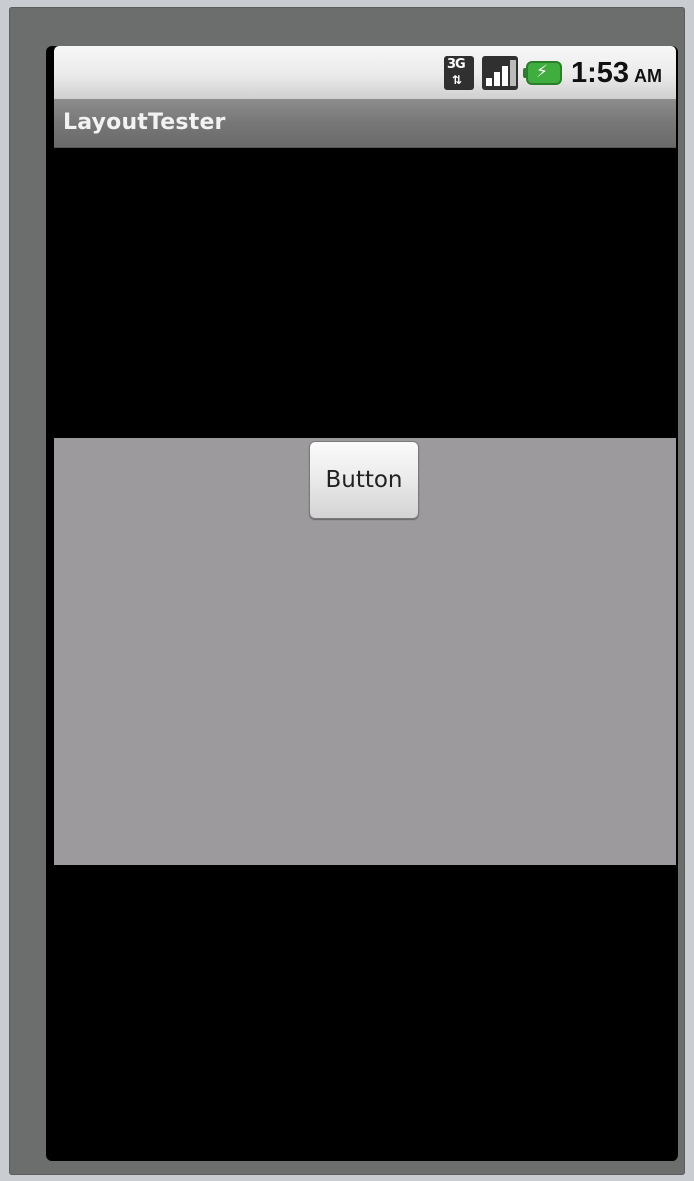 The width and height of the screenshot is (694, 1181). What do you see at coordinates (456, 64) in the screenshot?
I see `network-type-label: 3G` at bounding box center [456, 64].